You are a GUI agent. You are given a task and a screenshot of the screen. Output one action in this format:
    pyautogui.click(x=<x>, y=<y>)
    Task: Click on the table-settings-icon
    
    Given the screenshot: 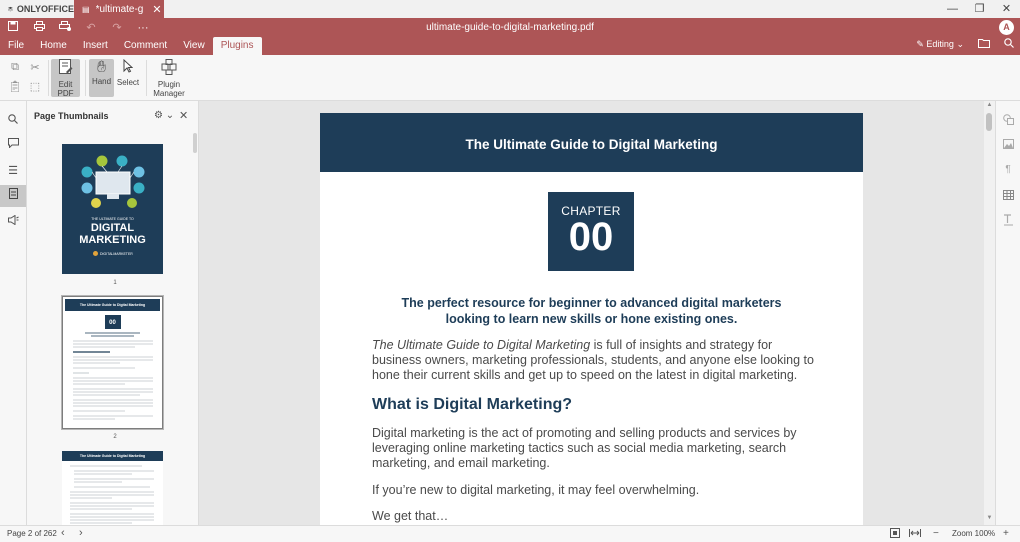 What is the action you would take?
    pyautogui.click(x=1008, y=196)
    